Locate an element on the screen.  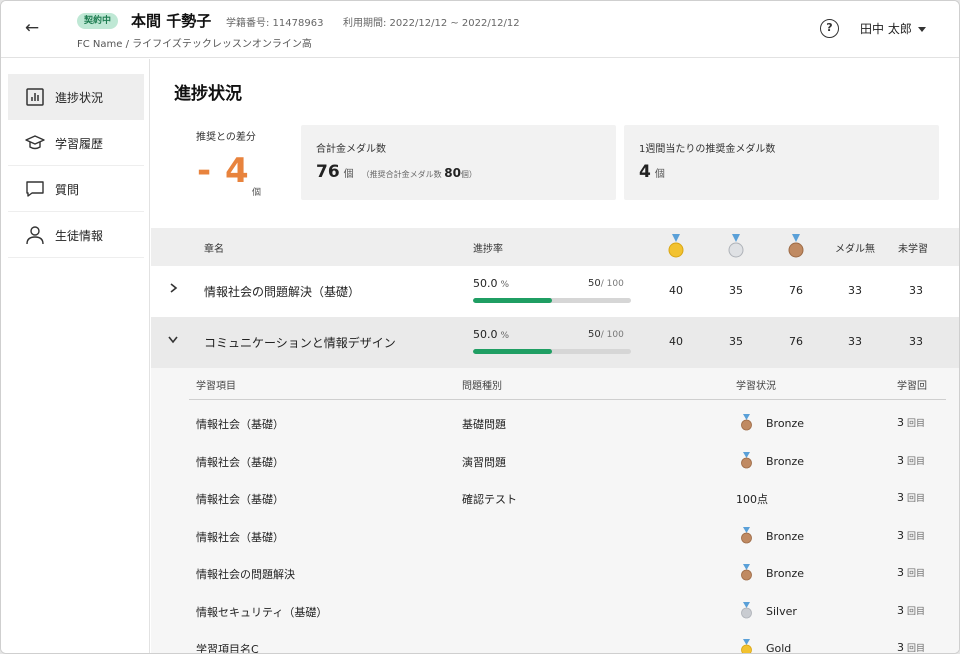
contract-status-badge: 契約中 is located at coordinates (98, 21).